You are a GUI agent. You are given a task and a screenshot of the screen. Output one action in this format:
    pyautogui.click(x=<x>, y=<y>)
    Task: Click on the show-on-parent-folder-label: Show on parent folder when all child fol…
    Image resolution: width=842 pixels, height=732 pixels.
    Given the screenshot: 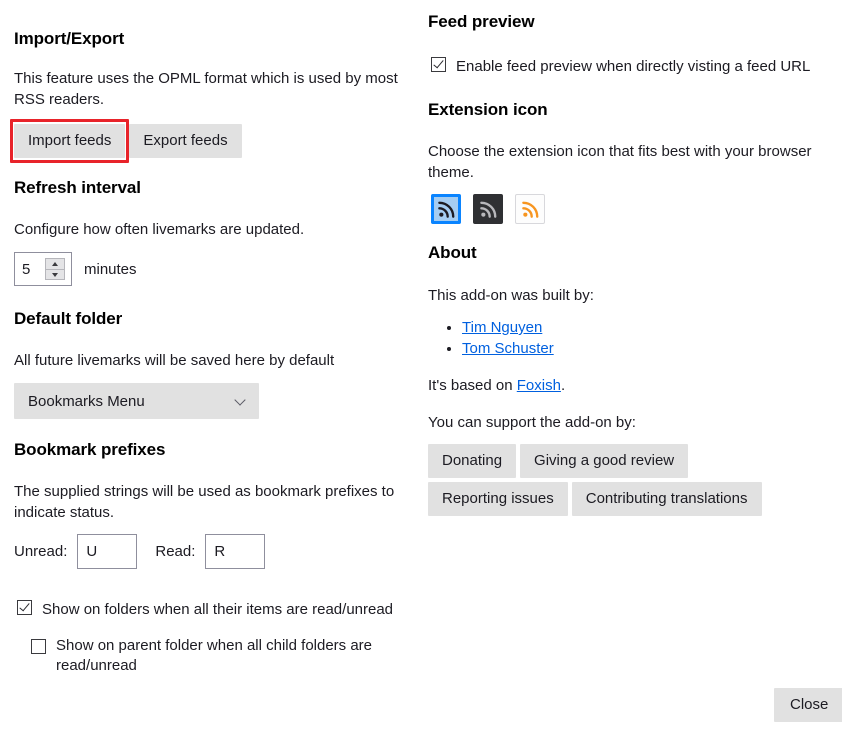 What is the action you would take?
    pyautogui.click(x=214, y=656)
    